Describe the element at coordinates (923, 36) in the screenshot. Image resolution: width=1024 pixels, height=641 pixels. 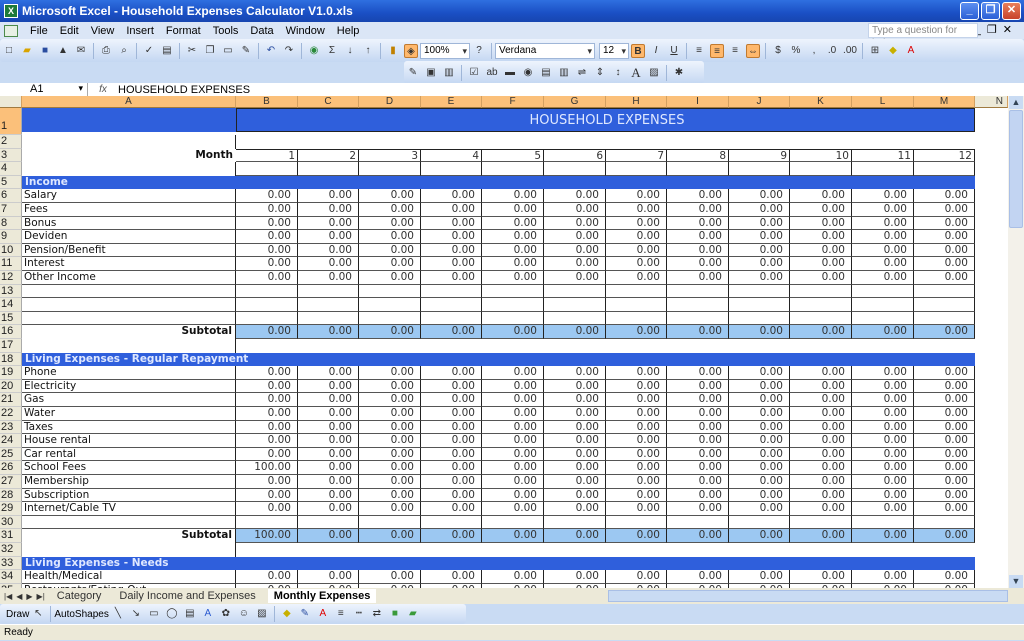
I see `help-search-input: Type a question for help` at that location.